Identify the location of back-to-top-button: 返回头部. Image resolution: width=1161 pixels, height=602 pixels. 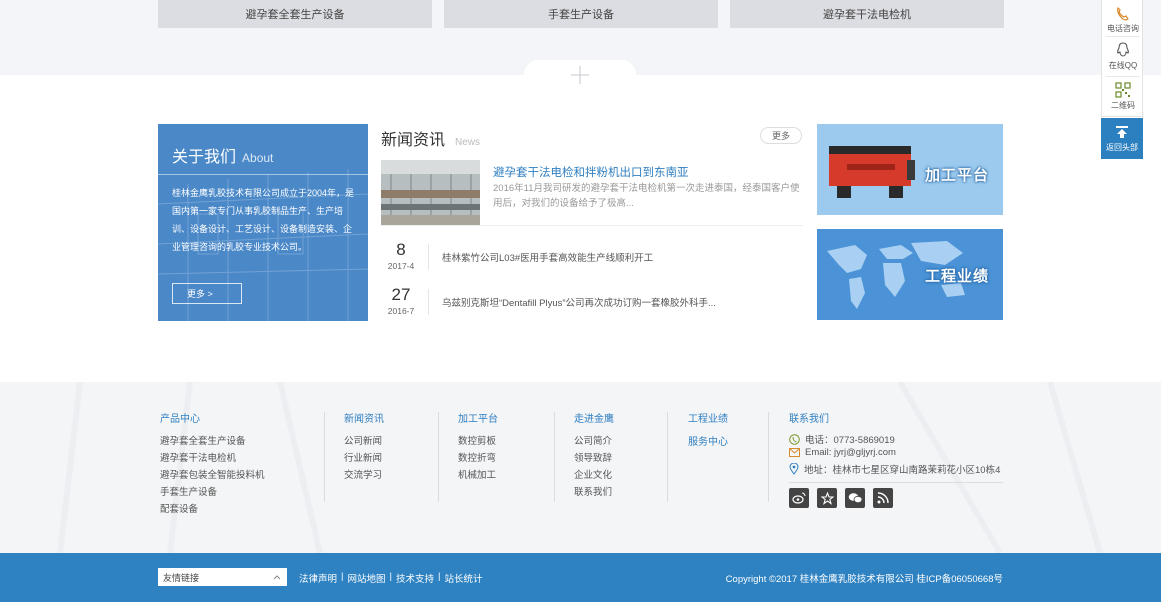
(1122, 138).